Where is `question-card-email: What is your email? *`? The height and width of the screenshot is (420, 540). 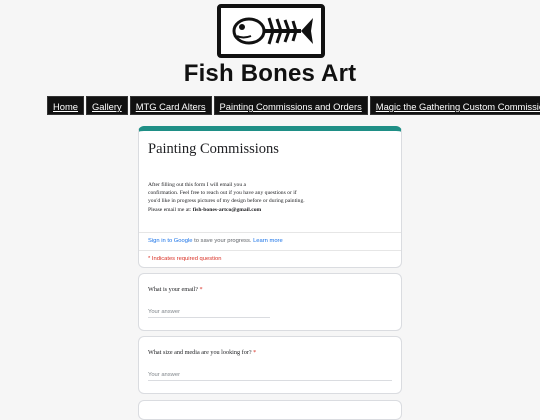
question-card-email: What is your email? * is located at coordinates (270, 302).